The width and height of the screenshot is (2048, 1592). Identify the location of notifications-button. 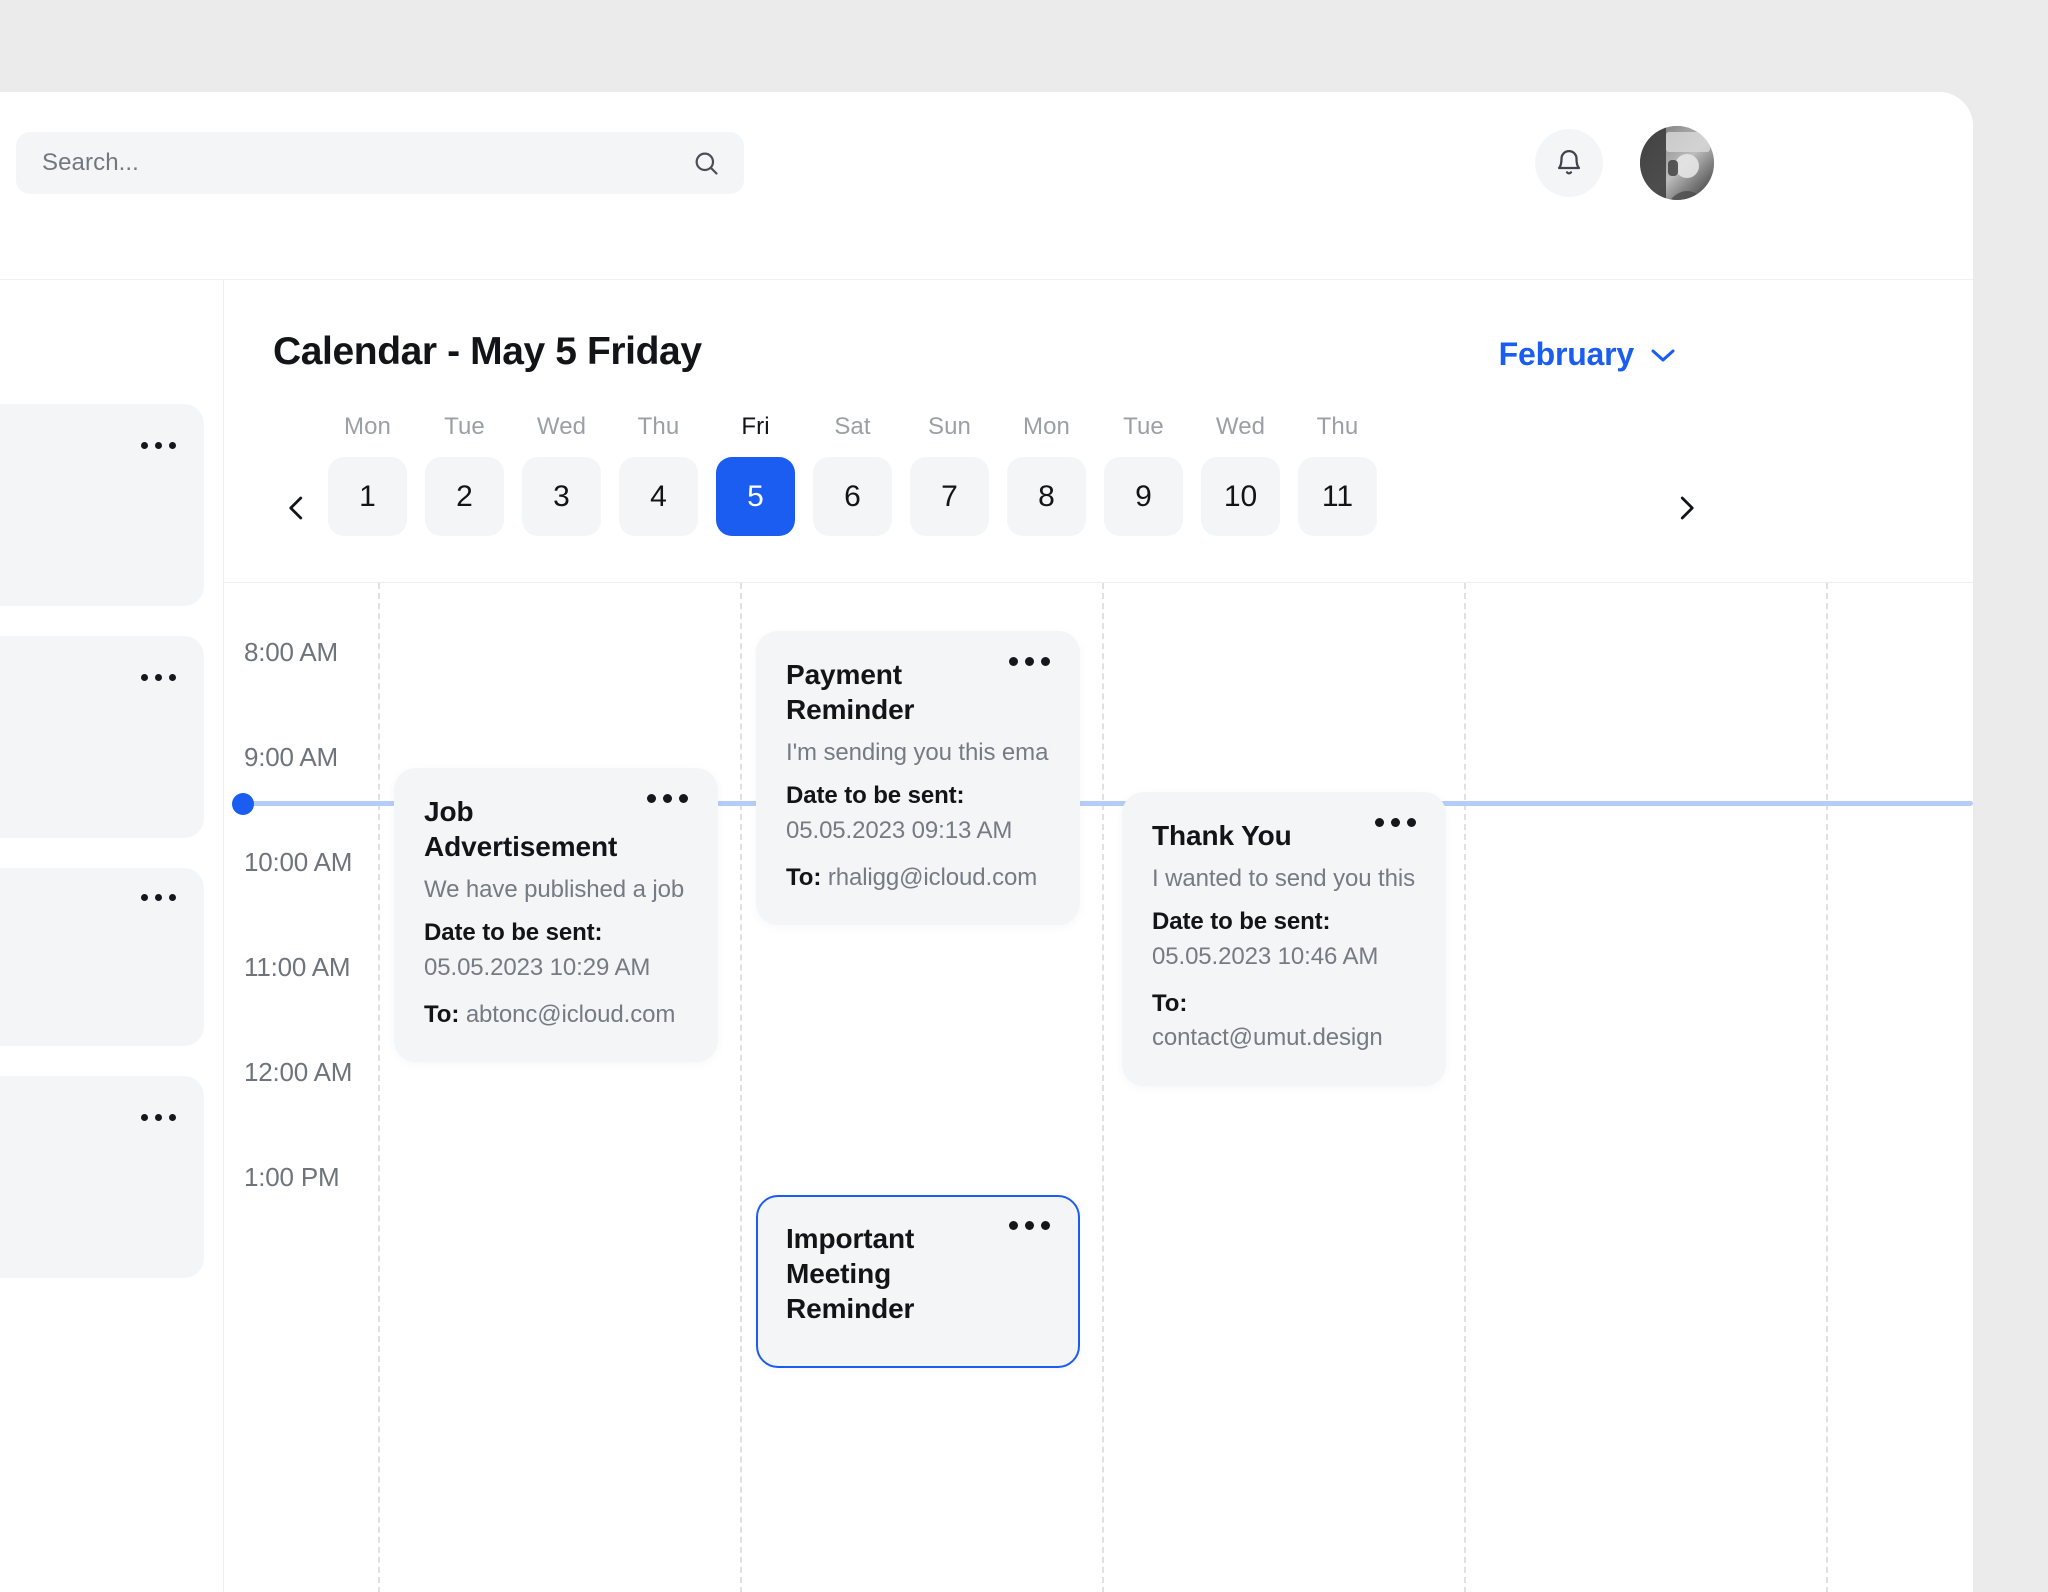
(1569, 163).